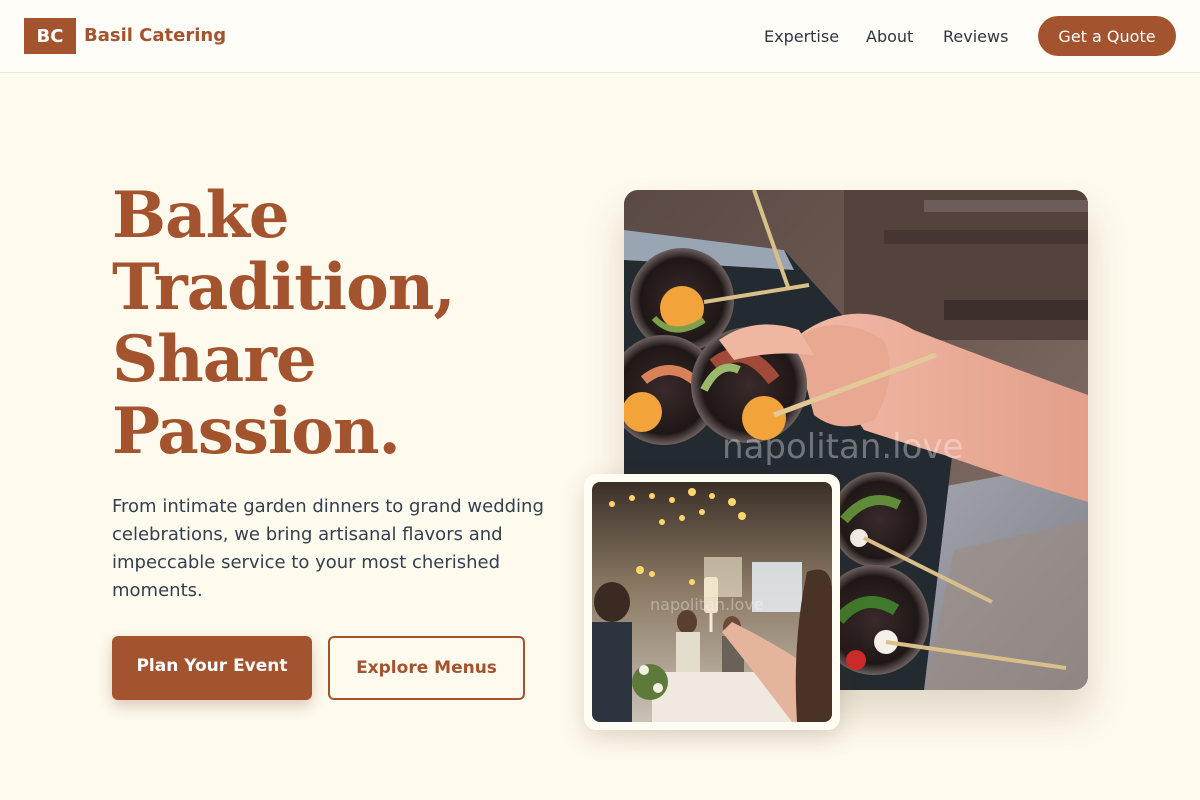 Image resolution: width=1200 pixels, height=800 pixels. I want to click on brand-name-link: Basil Catering, so click(155, 35).